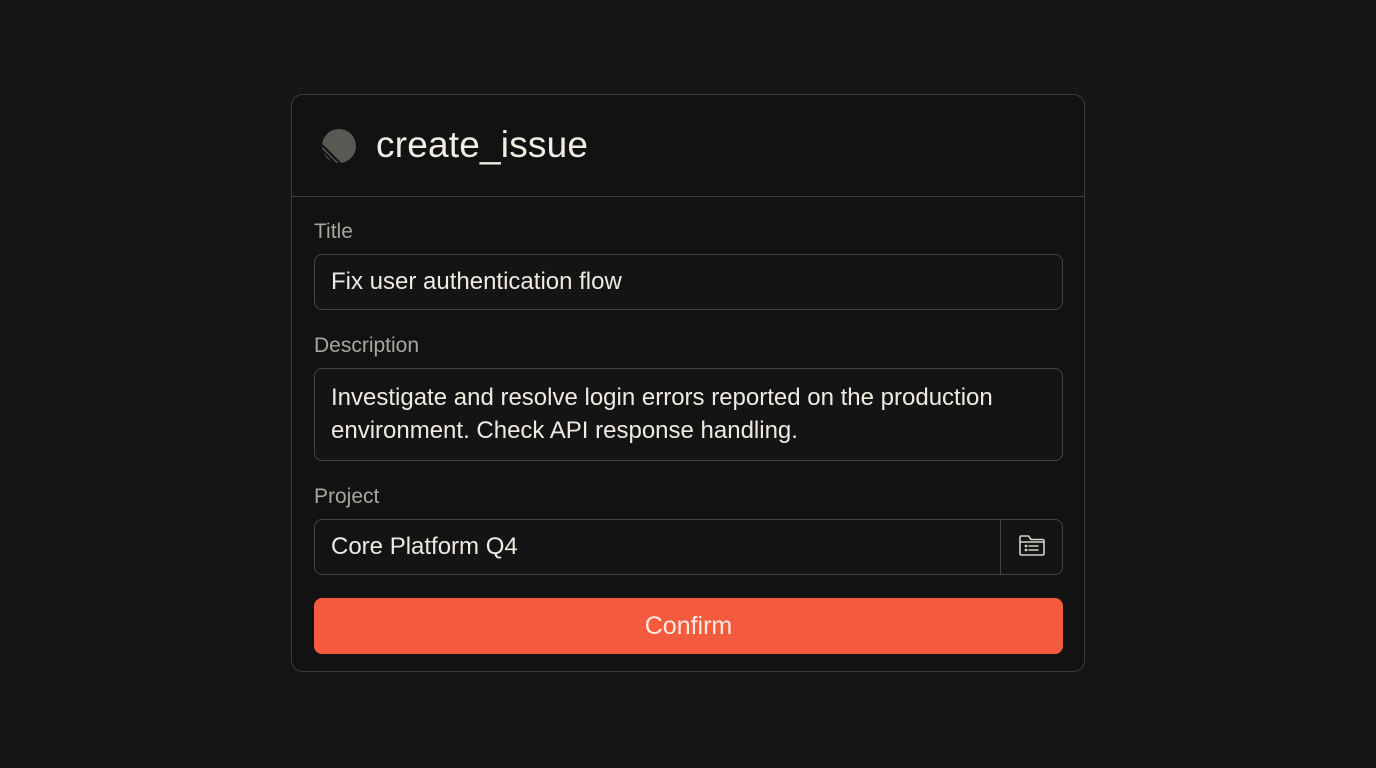  I want to click on description-label: Description, so click(367, 345).